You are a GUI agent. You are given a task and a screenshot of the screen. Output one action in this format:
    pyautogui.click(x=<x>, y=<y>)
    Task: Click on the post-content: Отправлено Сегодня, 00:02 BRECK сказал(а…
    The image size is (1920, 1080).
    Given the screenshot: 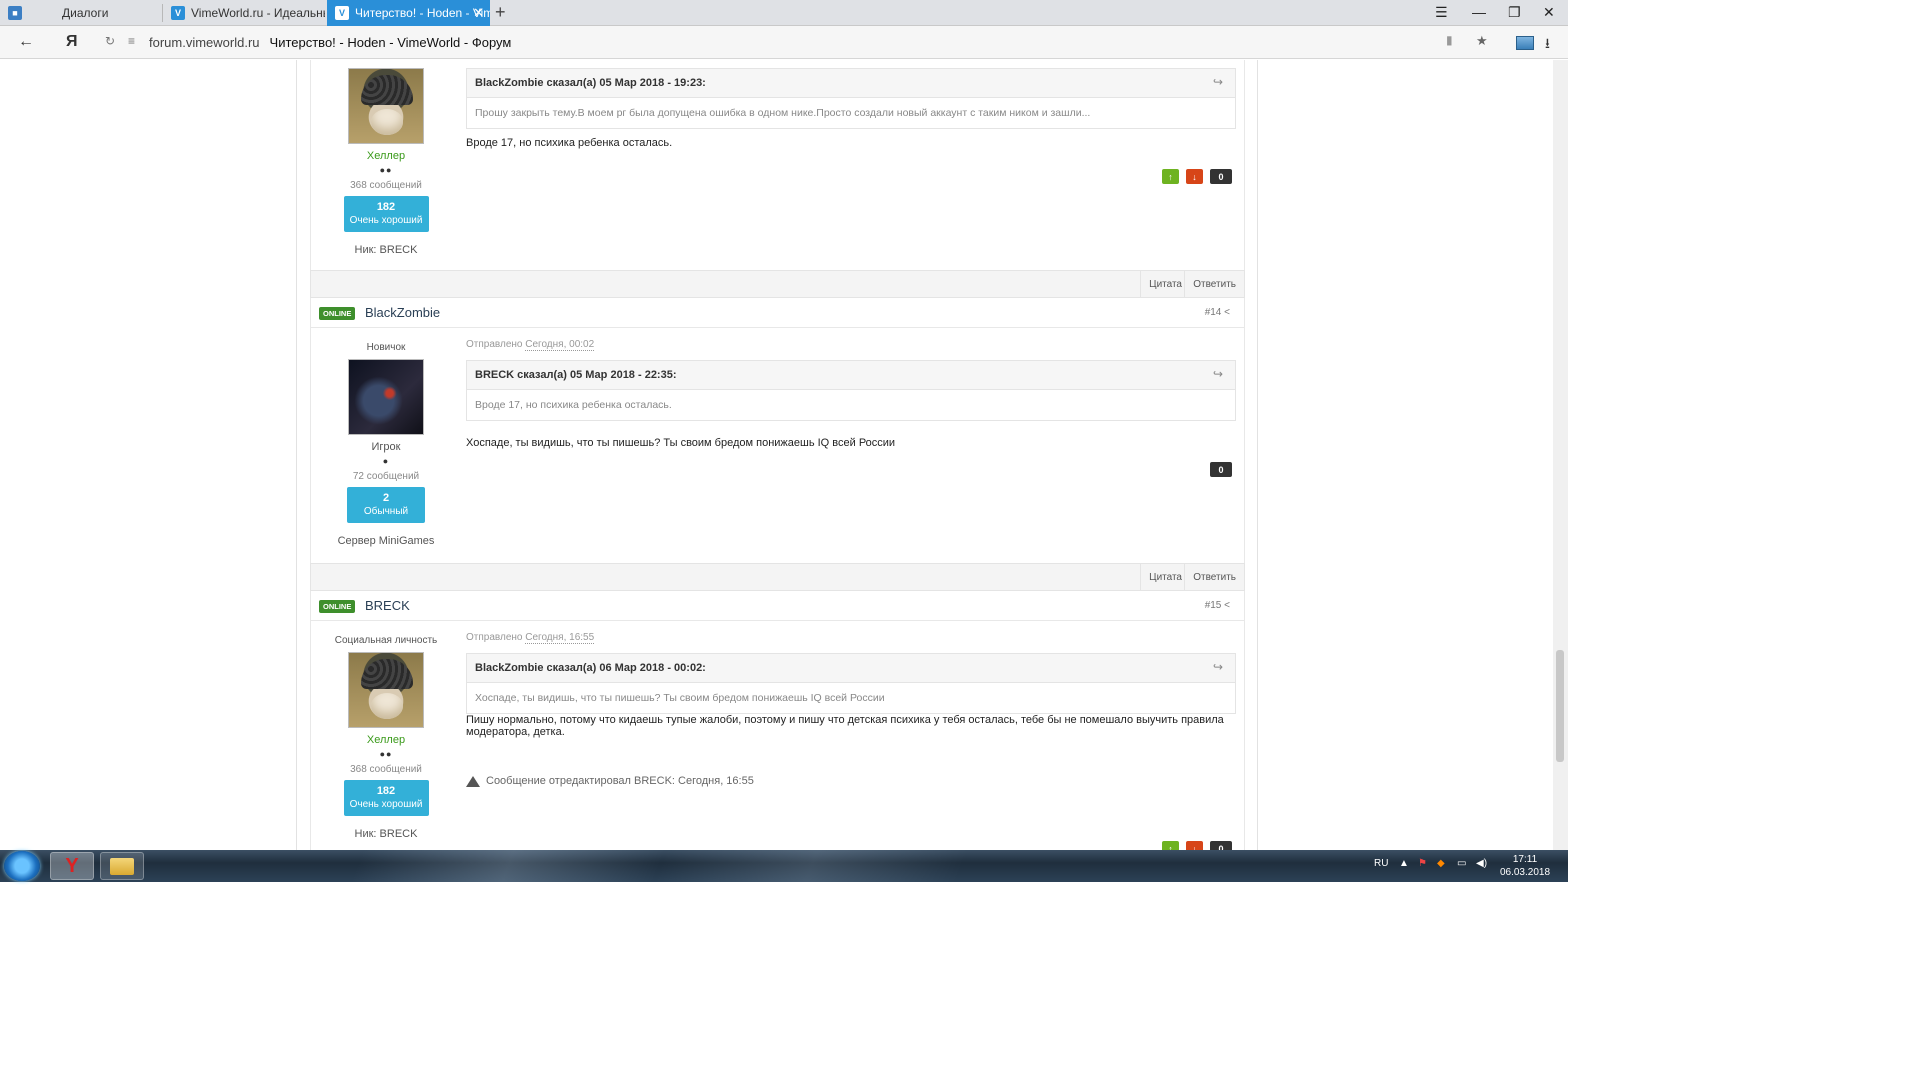 What is the action you would take?
    pyautogui.click(x=851, y=394)
    